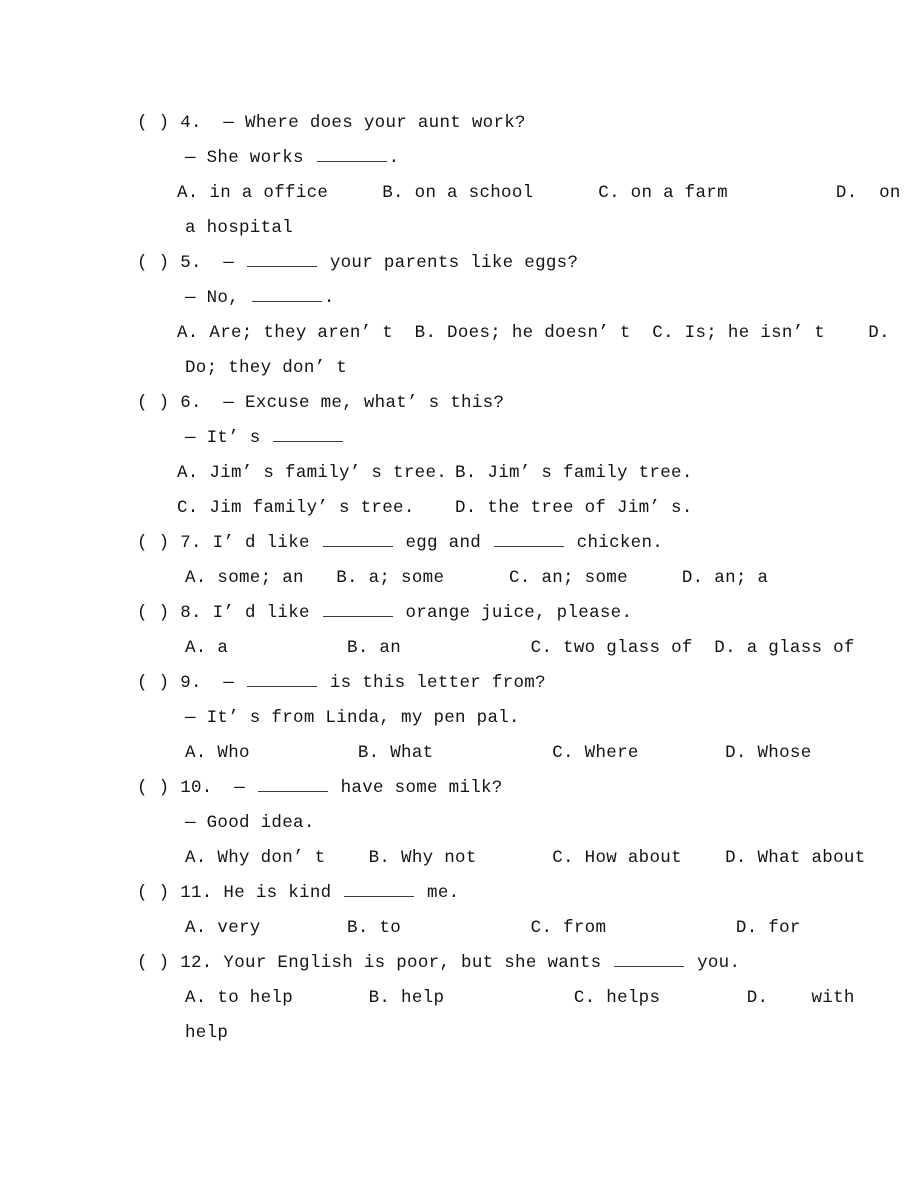 This screenshot has width=920, height=1192. Describe the element at coordinates (196, 788) in the screenshot. I see `question-10-prompt-head: ( ) 10. —` at that location.